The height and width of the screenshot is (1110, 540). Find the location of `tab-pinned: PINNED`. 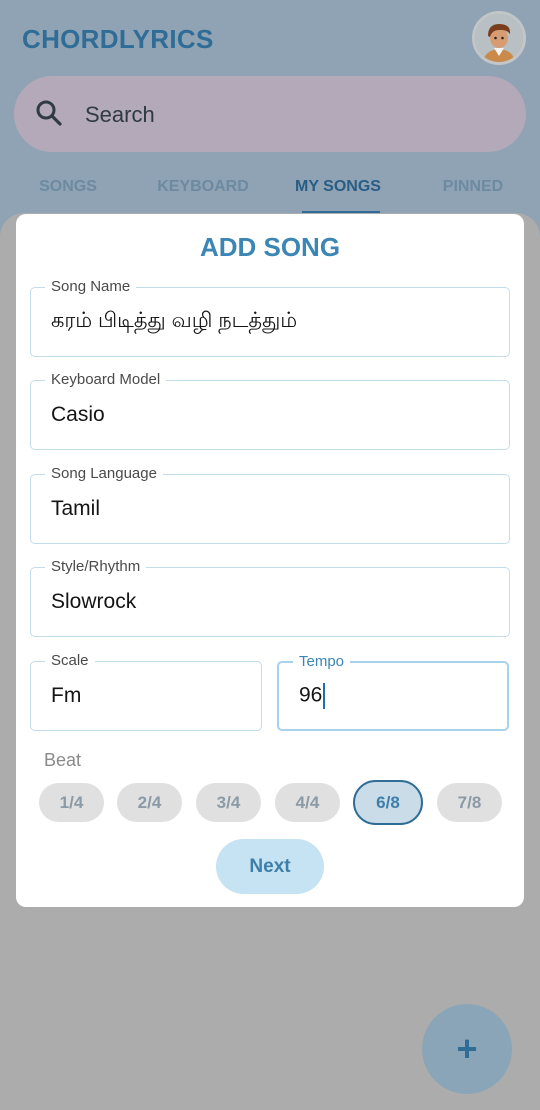

tab-pinned: PINNED is located at coordinates (473, 187).